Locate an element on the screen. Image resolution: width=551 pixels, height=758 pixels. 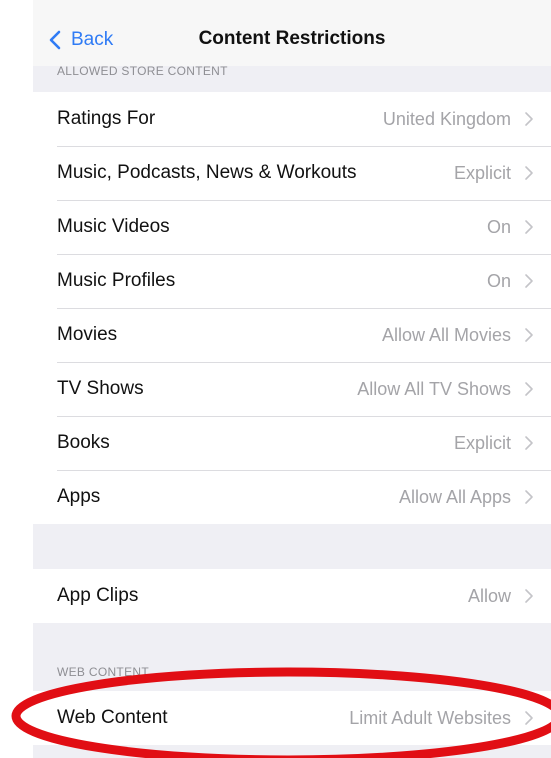
row-label: App Clips is located at coordinates (98, 595).